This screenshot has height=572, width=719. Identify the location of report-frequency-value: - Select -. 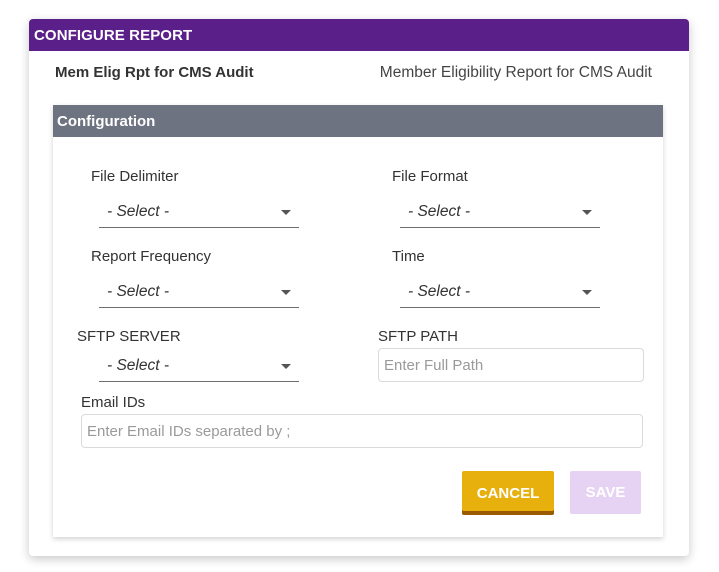
(138, 291).